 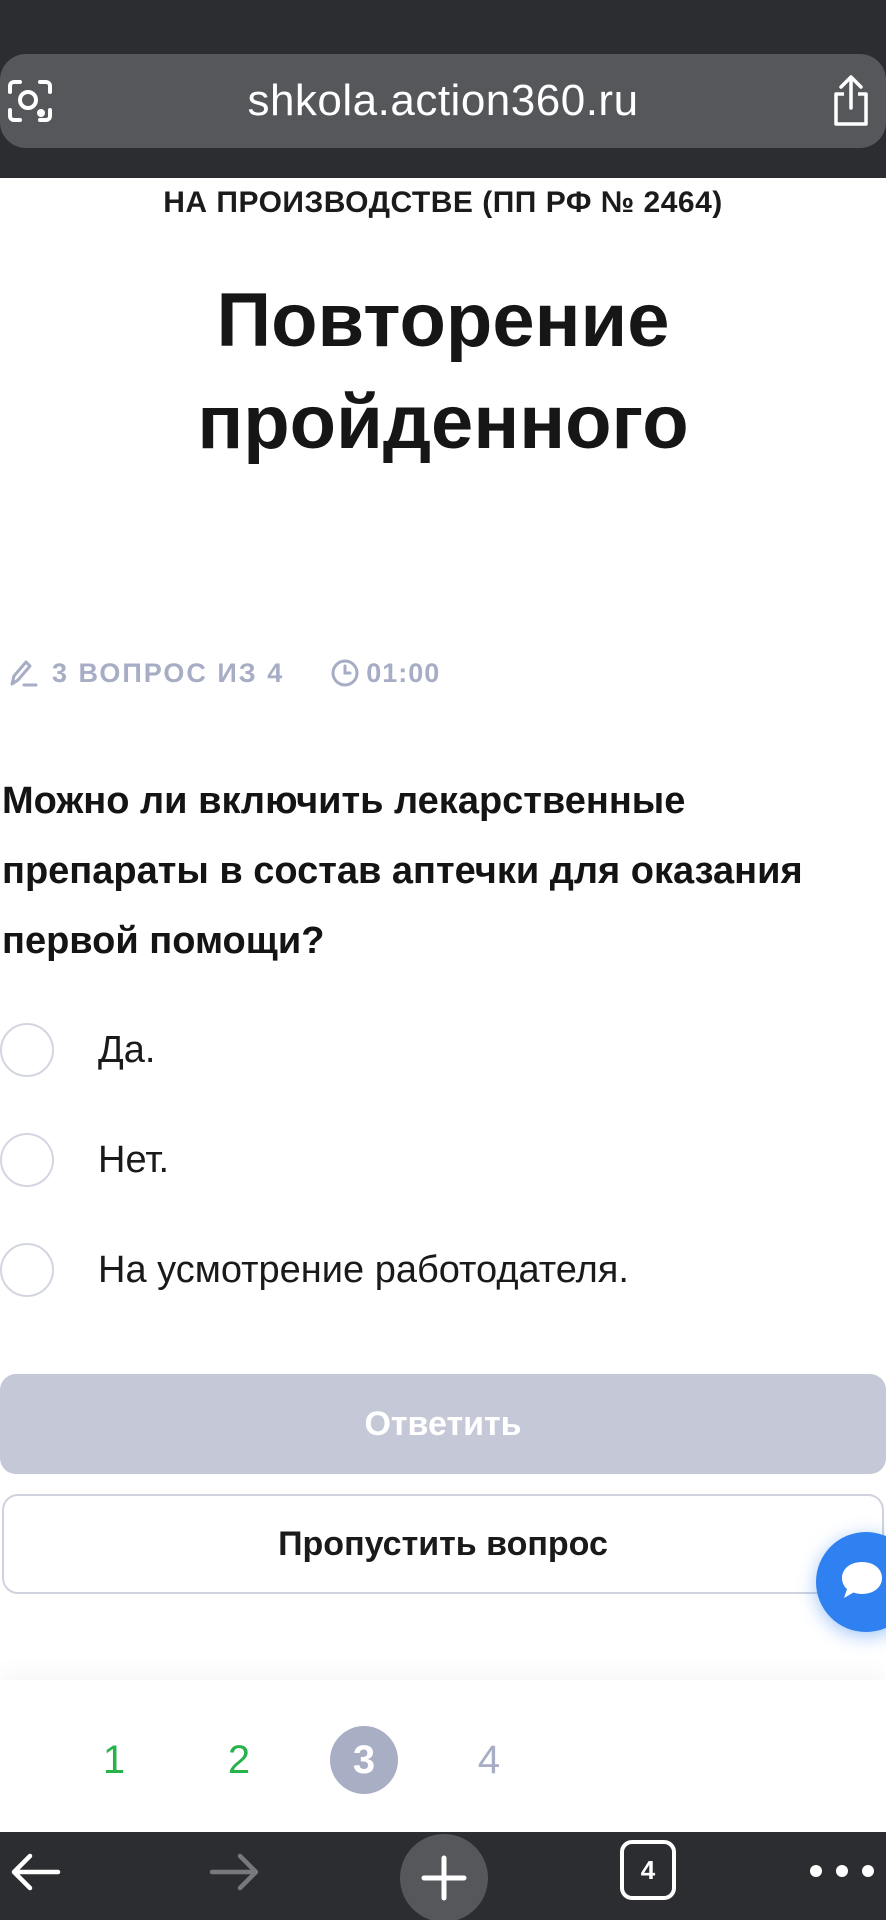 I want to click on address-bar: shkola.action360.ru, so click(x=443, y=101).